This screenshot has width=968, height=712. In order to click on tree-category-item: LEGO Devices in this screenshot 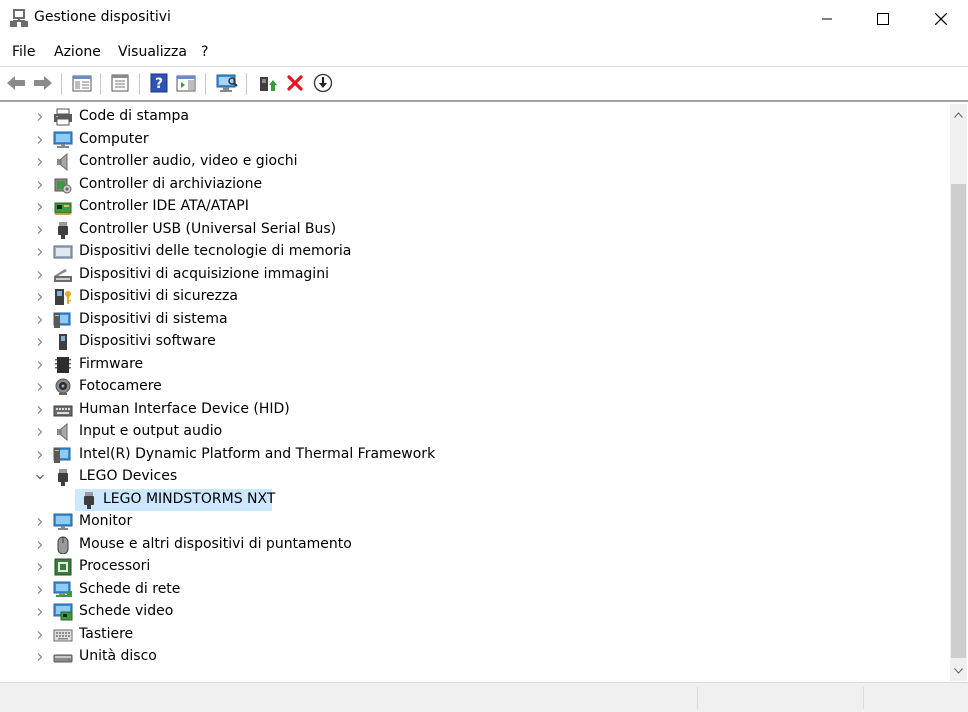, I will do `click(471, 477)`.